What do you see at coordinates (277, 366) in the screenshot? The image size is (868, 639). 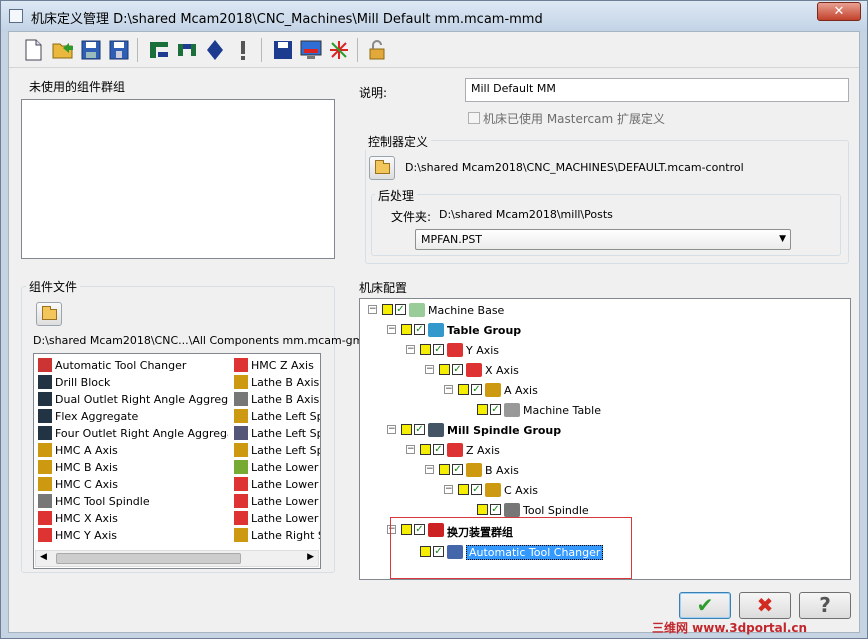 I see `component-list-item: HMC Z Axis` at bounding box center [277, 366].